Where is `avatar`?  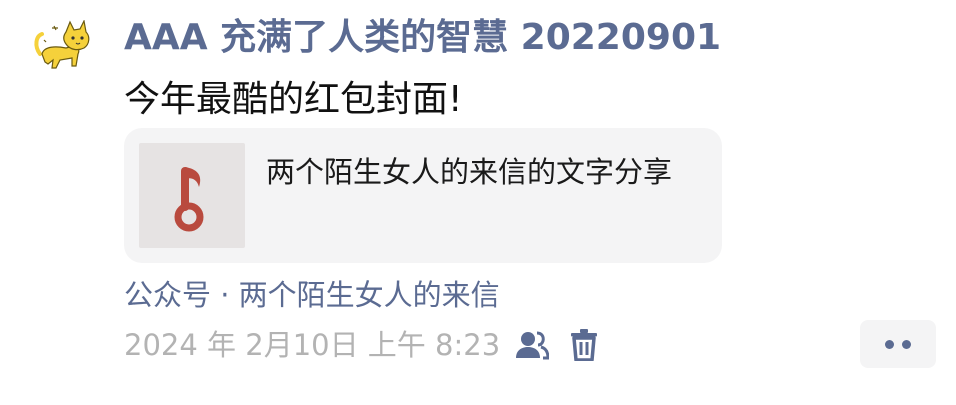
avatar is located at coordinates (62, 48).